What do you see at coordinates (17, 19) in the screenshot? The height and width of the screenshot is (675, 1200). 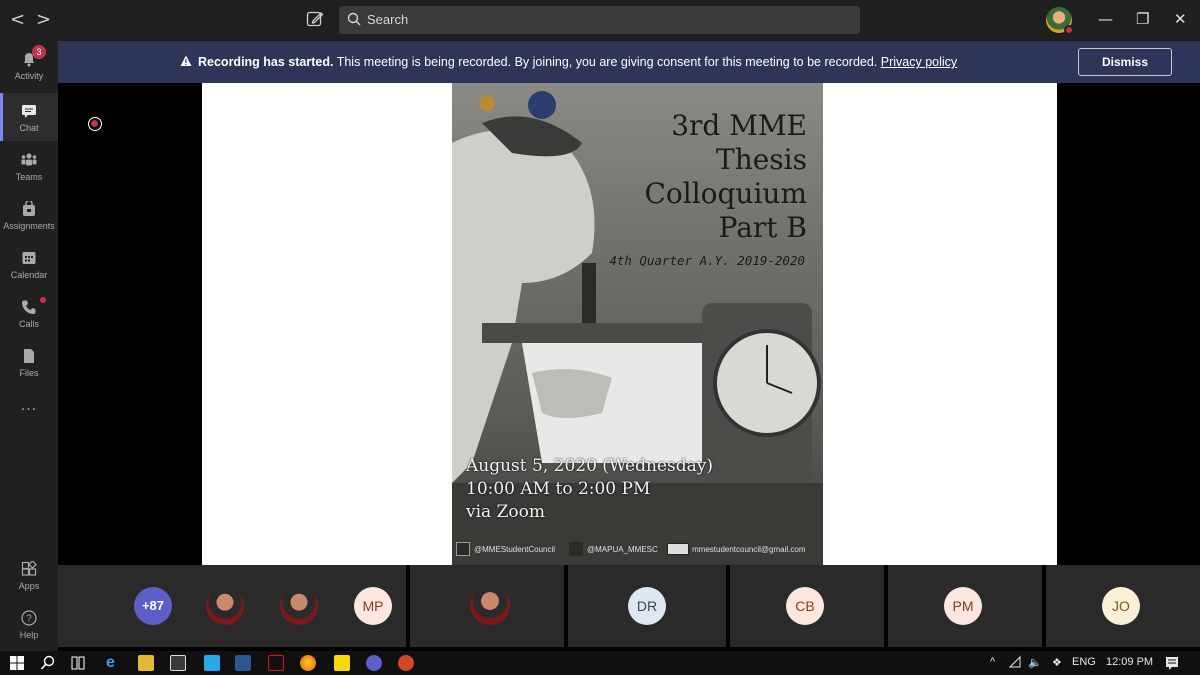 I see `back-arrow-icon: <` at bounding box center [17, 19].